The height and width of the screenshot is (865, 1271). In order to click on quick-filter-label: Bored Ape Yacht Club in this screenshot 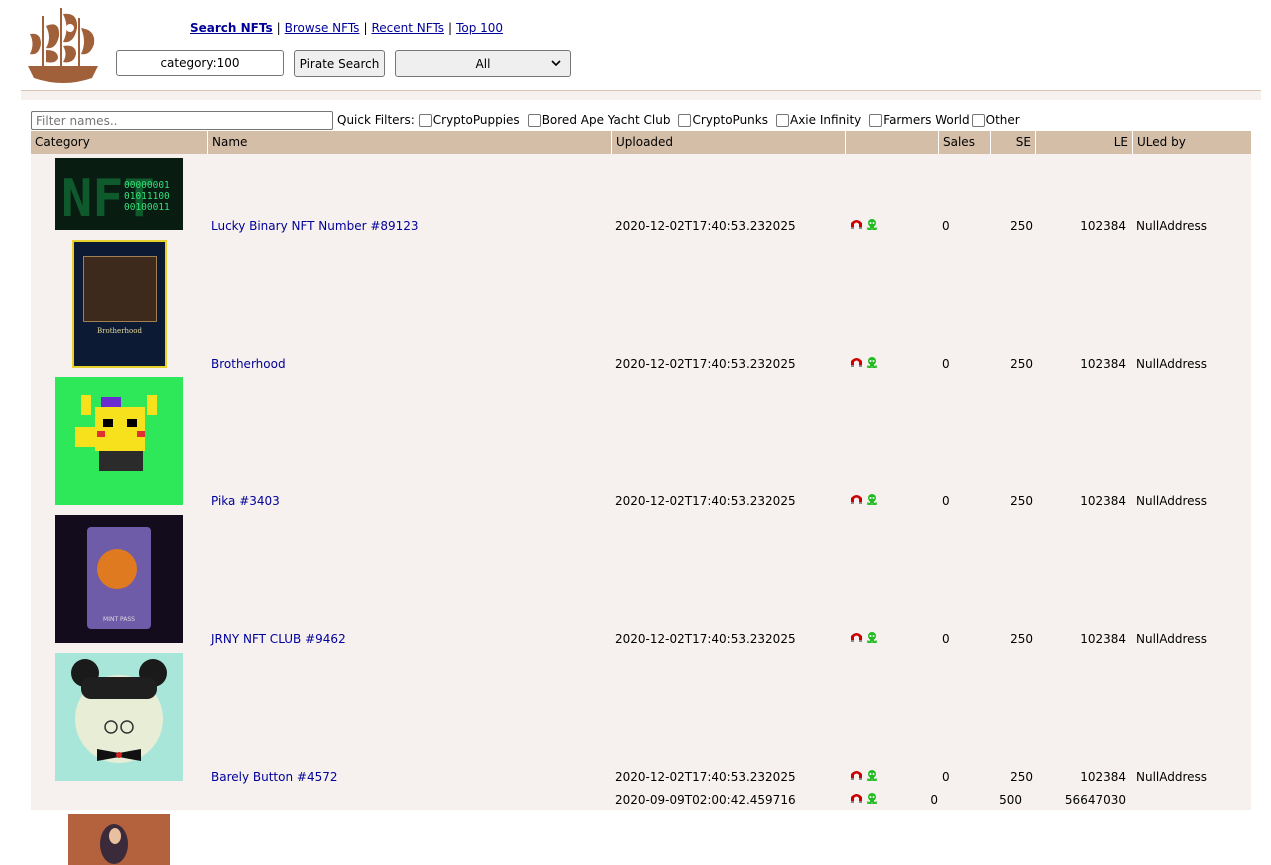, I will do `click(606, 120)`.